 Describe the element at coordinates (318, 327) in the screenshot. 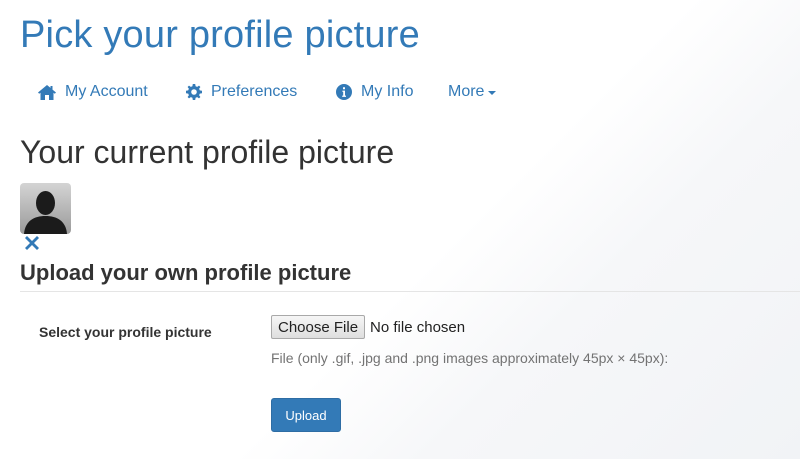

I see `choose-file-button: Choose File` at that location.